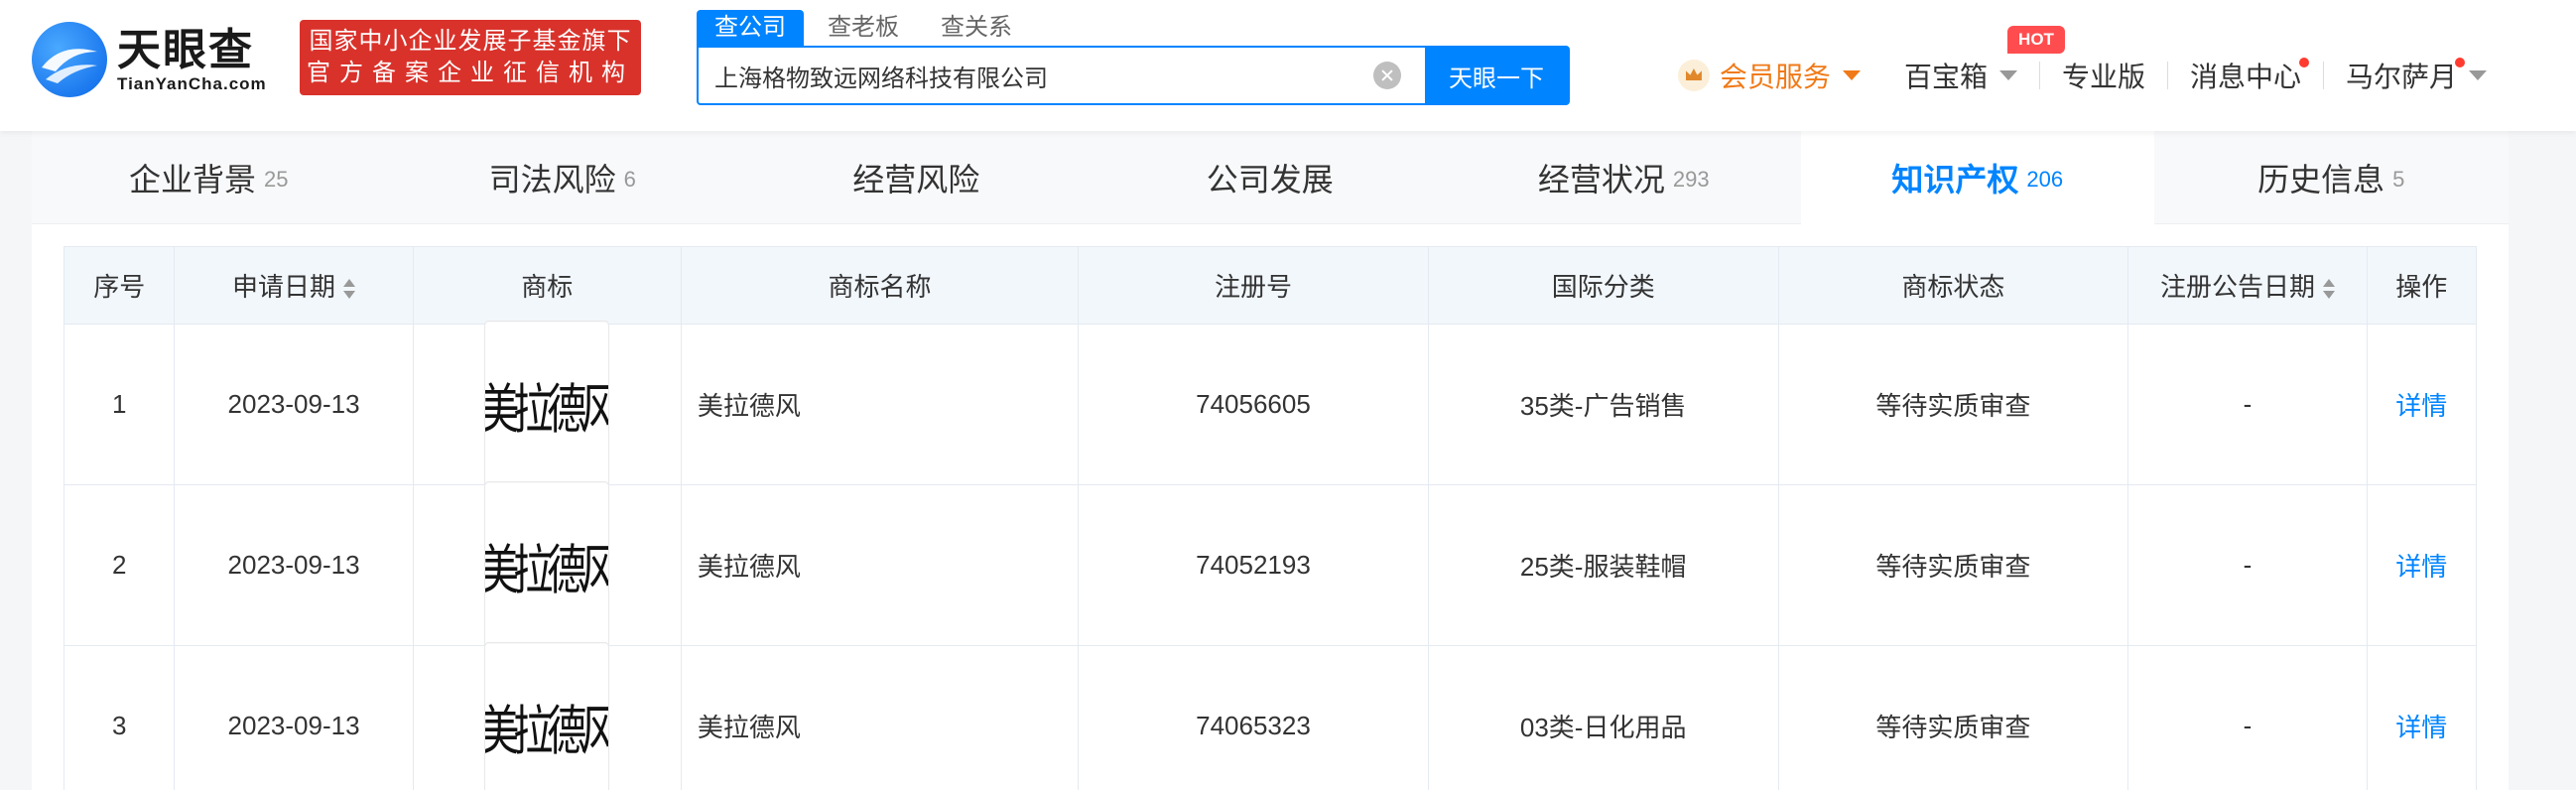 Image resolution: width=2576 pixels, height=790 pixels. What do you see at coordinates (880, 285) in the screenshot?
I see `col-header-trademark-name: 商标名称` at bounding box center [880, 285].